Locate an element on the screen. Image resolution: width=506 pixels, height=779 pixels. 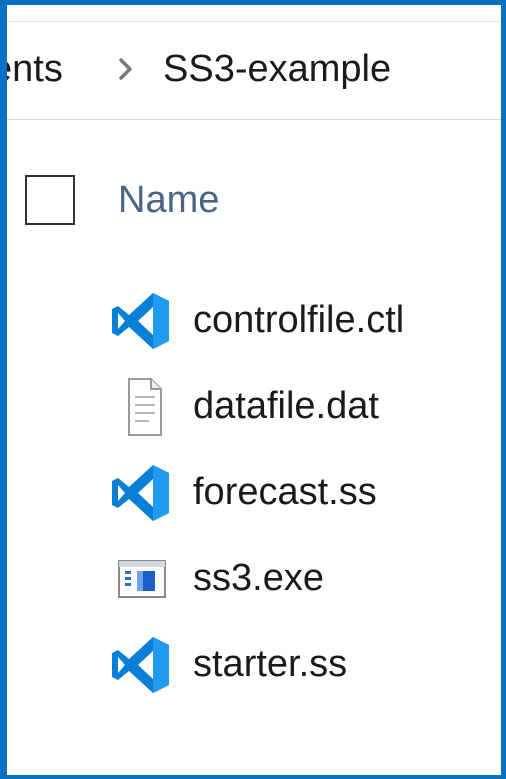
file-row-controlfile: controlfile.ctl is located at coordinates (300, 321).